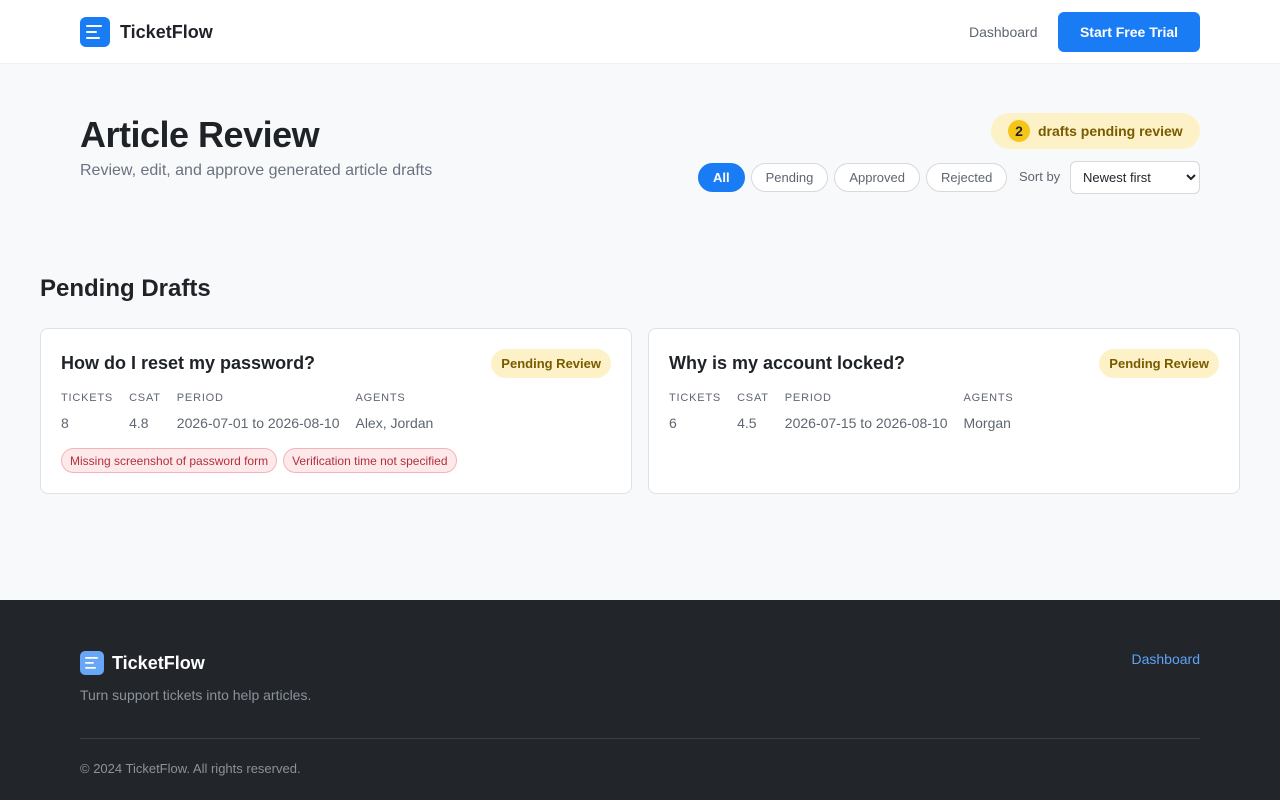 This screenshot has height=800, width=1280. I want to click on meta-agents: AGENTS Alex, Jordan, so click(394, 411).